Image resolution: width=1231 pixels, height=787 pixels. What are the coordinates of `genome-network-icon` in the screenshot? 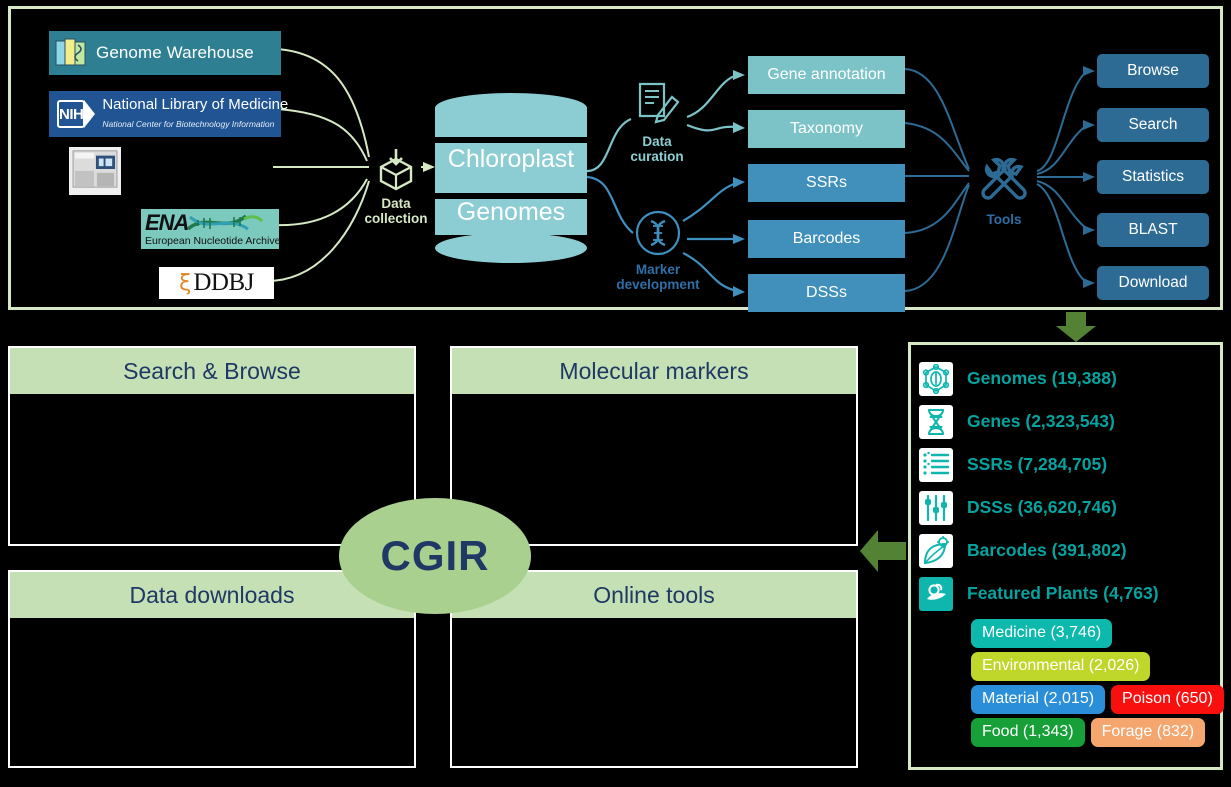 It's located at (936, 378).